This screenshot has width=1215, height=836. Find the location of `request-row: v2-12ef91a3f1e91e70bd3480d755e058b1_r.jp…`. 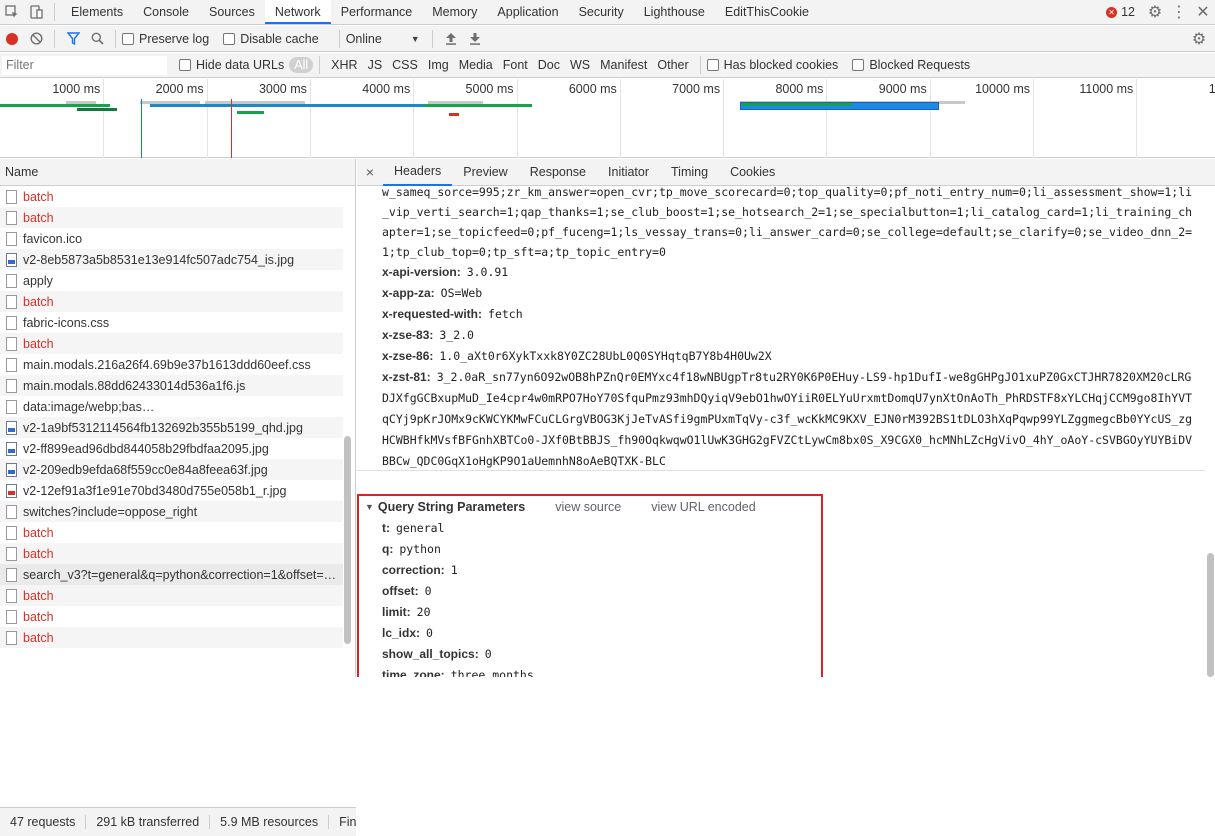

request-row: v2-12ef91a3f1e91e70bd3480d755e058b1_r.jp… is located at coordinates (171, 490).